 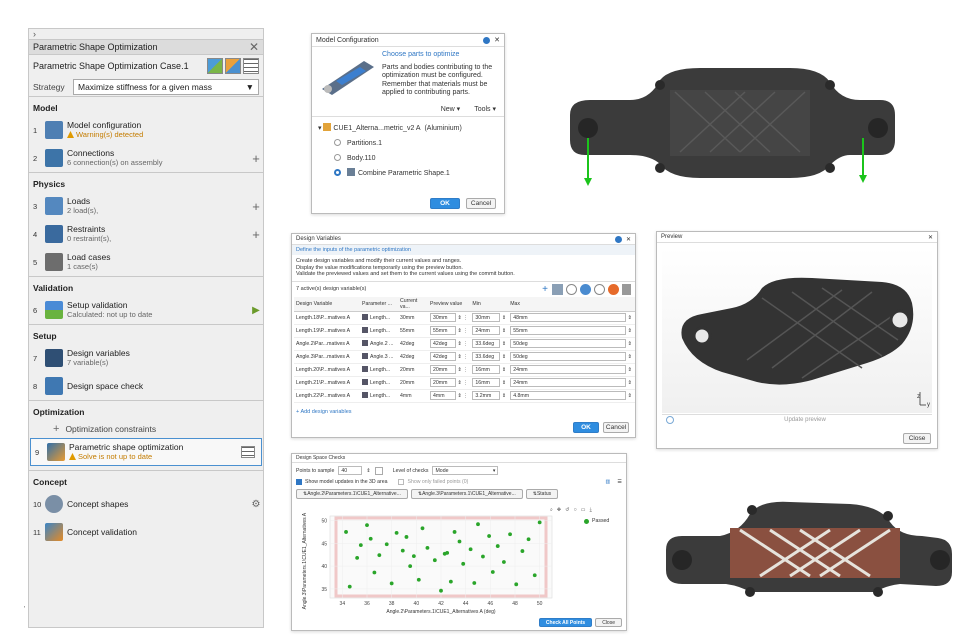 What do you see at coordinates (568, 369) in the screenshot?
I see `max-input: 24mm` at bounding box center [568, 369].